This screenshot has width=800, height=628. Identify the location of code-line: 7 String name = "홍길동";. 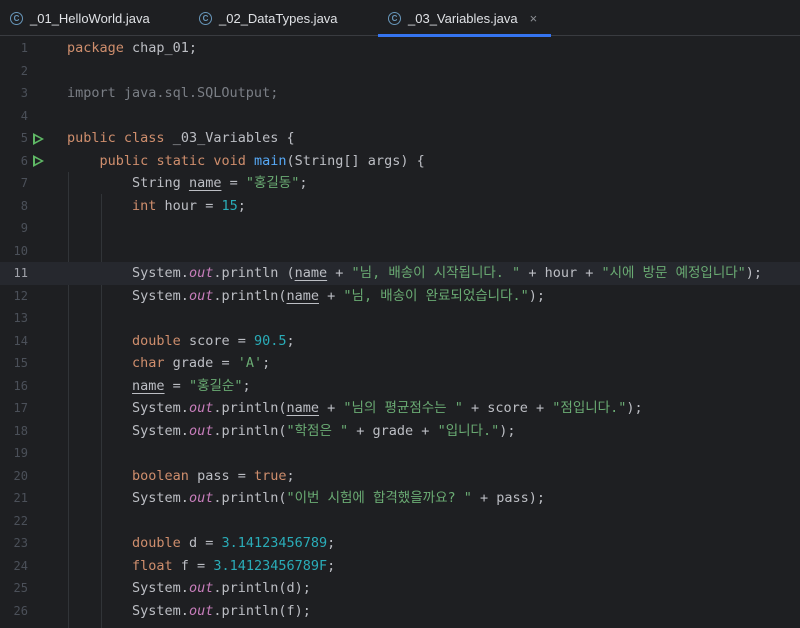
(400, 183).